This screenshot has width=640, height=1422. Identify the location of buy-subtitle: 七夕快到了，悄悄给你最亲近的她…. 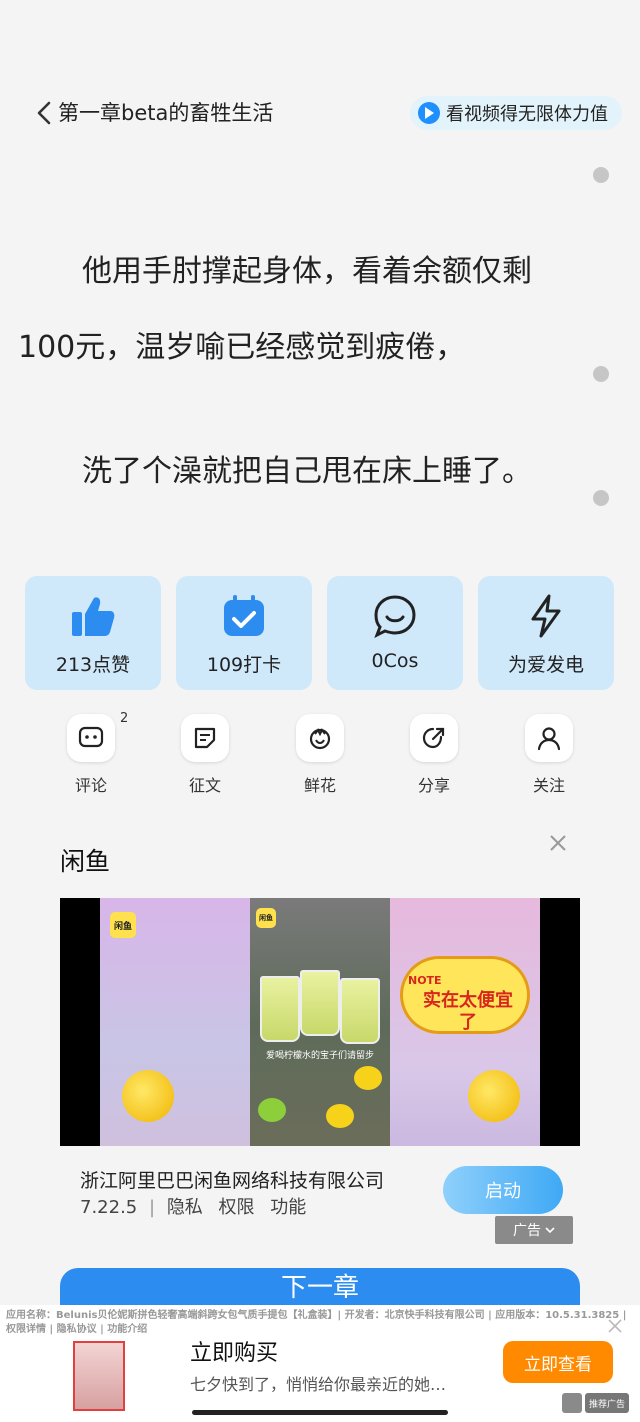
(318, 1384).